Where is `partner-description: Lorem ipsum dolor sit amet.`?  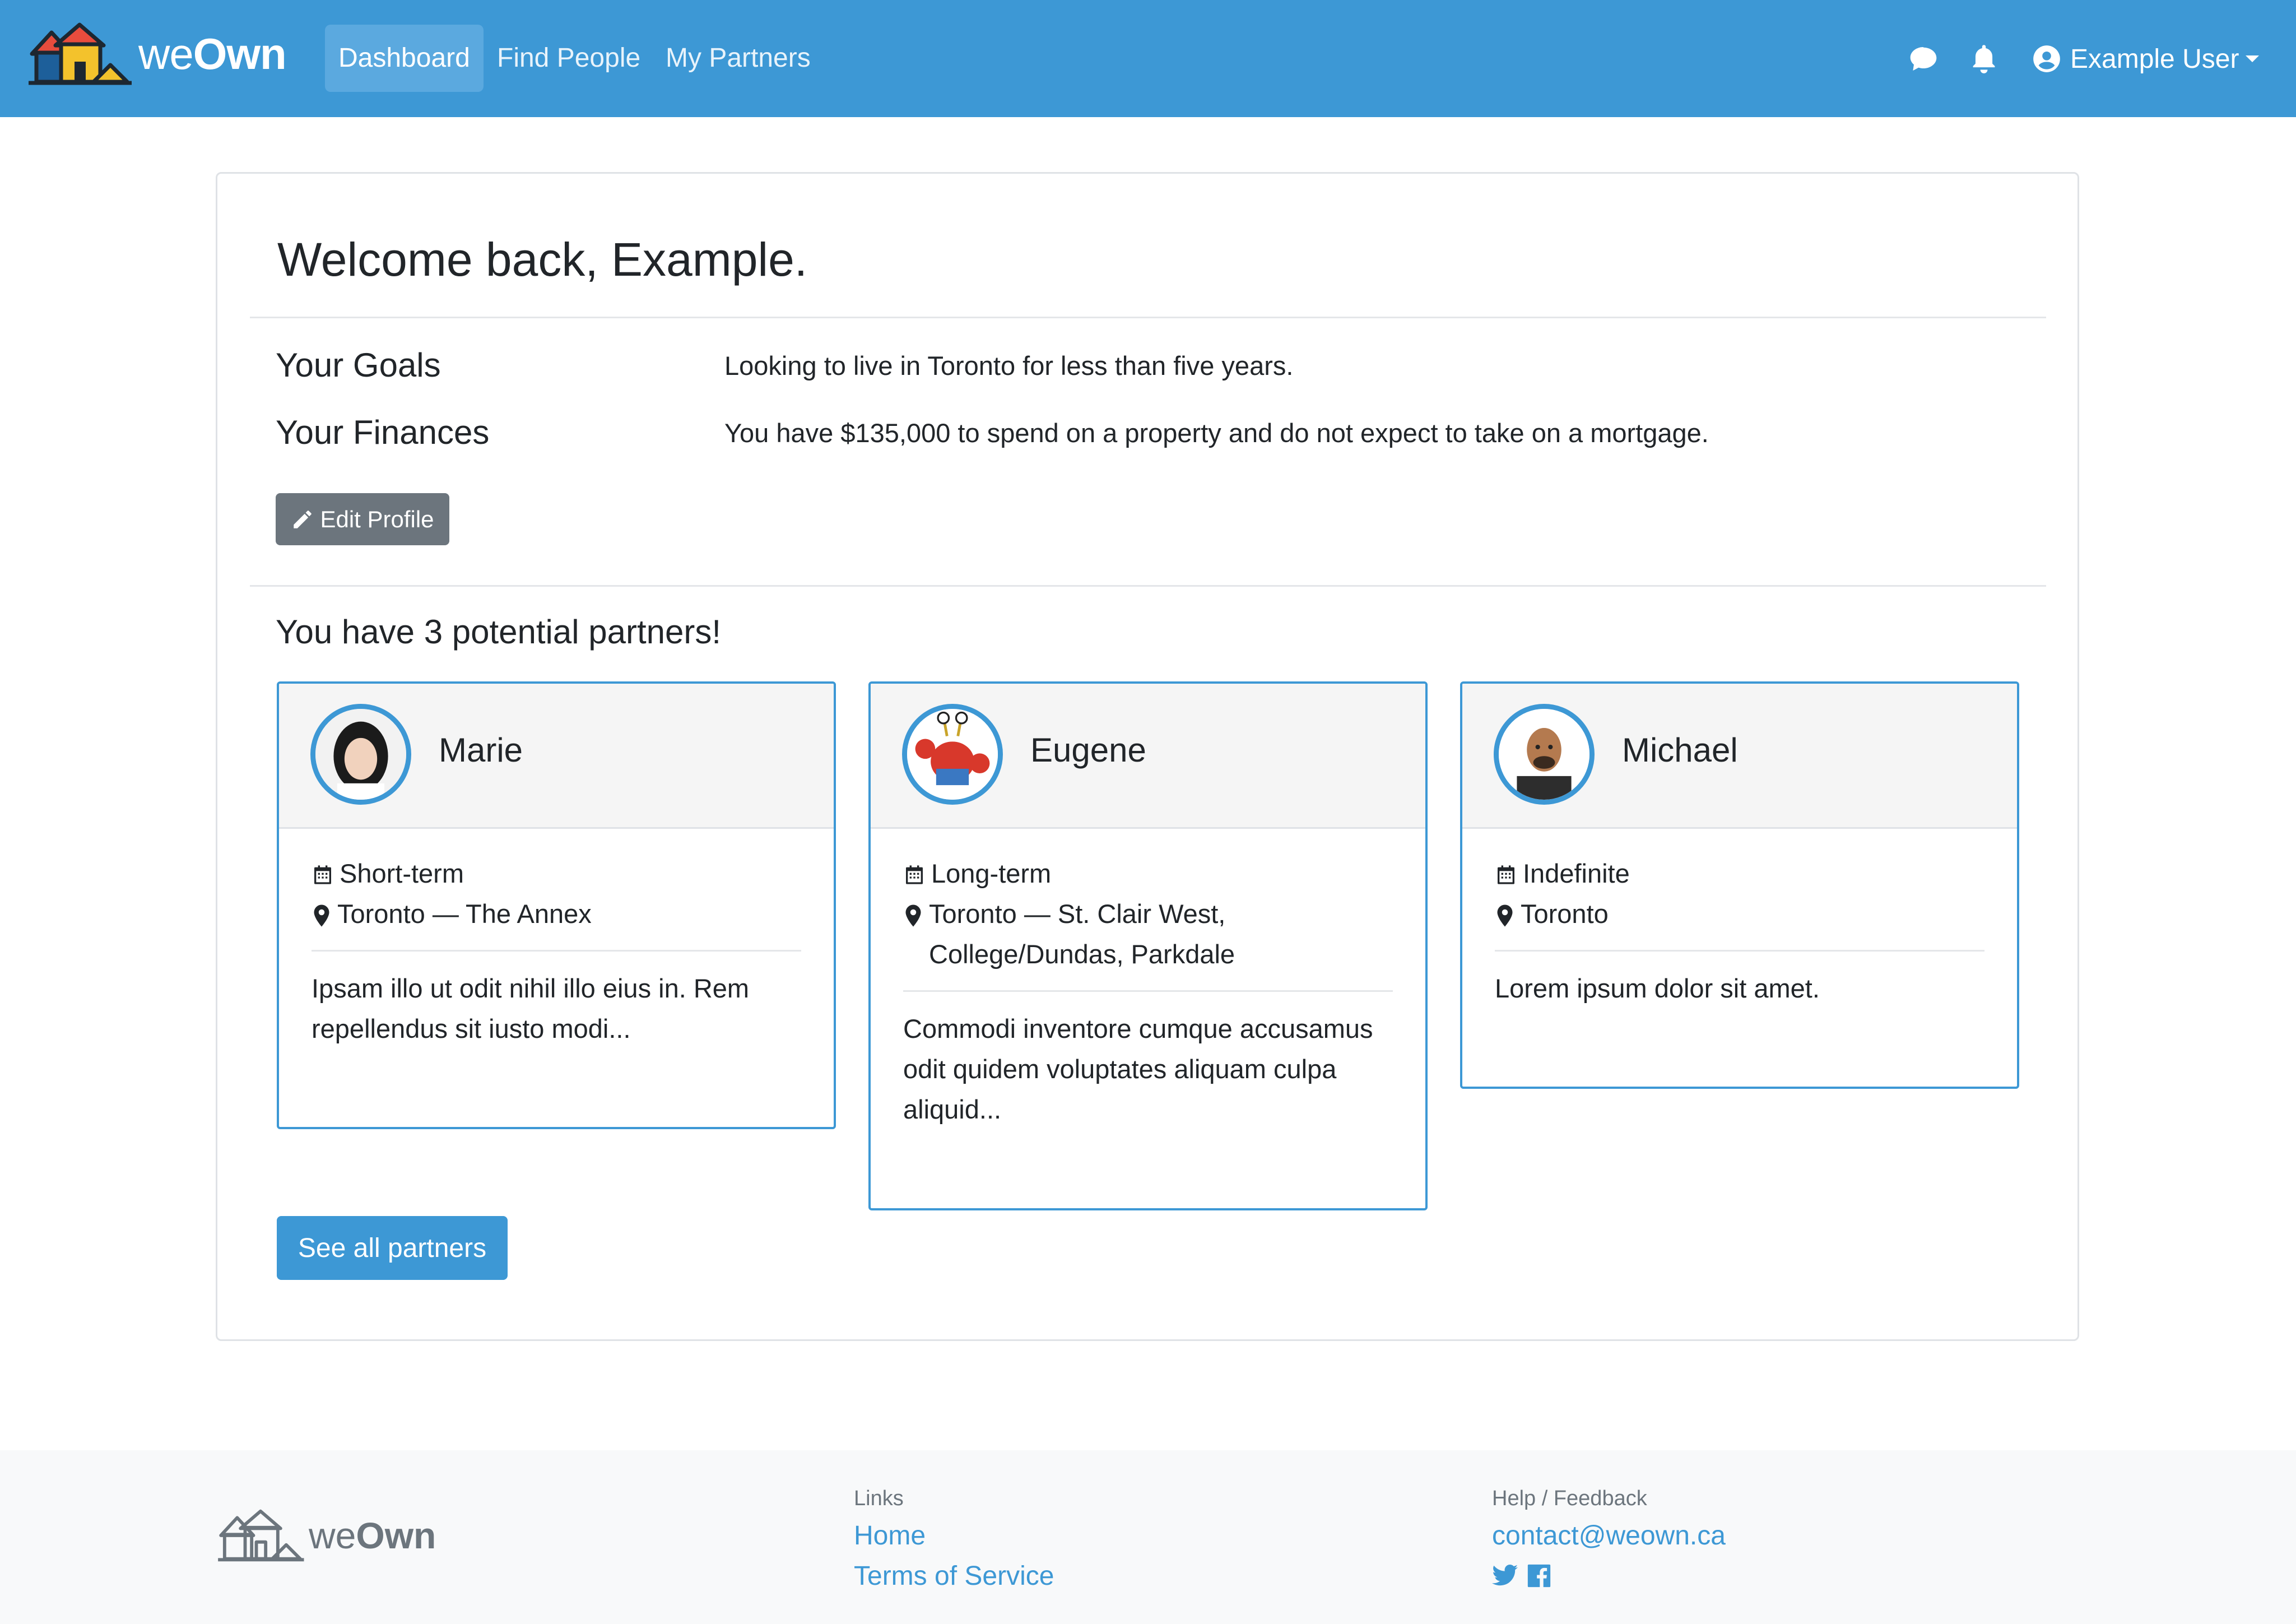 partner-description: Lorem ipsum dolor sit amet. is located at coordinates (1657, 988).